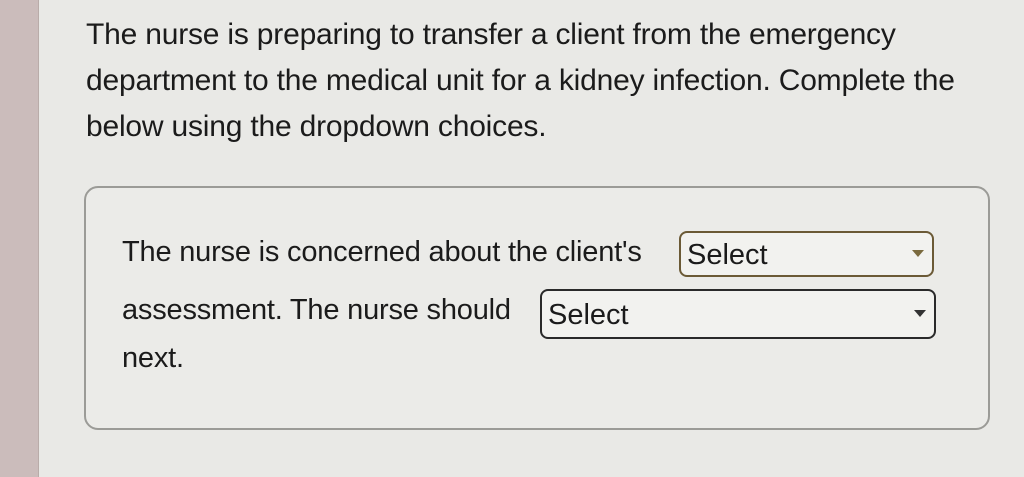 This screenshot has width=1024, height=477. Describe the element at coordinates (738, 314) in the screenshot. I see `action-dropdown: Select` at that location.